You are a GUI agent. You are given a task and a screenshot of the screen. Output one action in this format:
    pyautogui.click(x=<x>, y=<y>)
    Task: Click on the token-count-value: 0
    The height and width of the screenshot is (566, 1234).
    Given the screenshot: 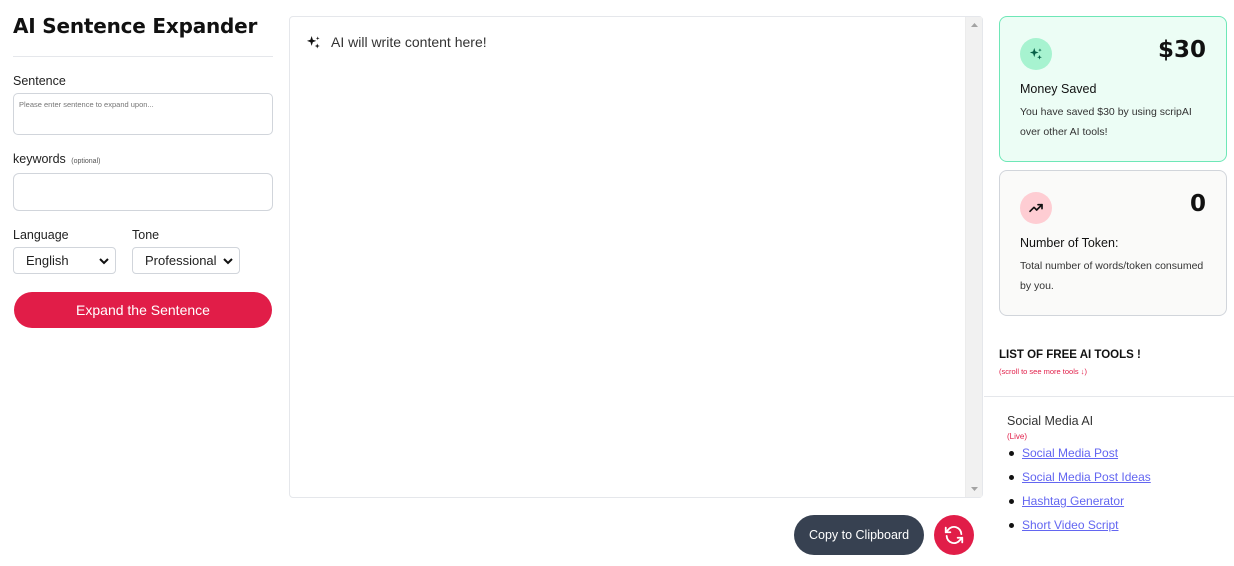 What is the action you would take?
    pyautogui.click(x=1197, y=204)
    